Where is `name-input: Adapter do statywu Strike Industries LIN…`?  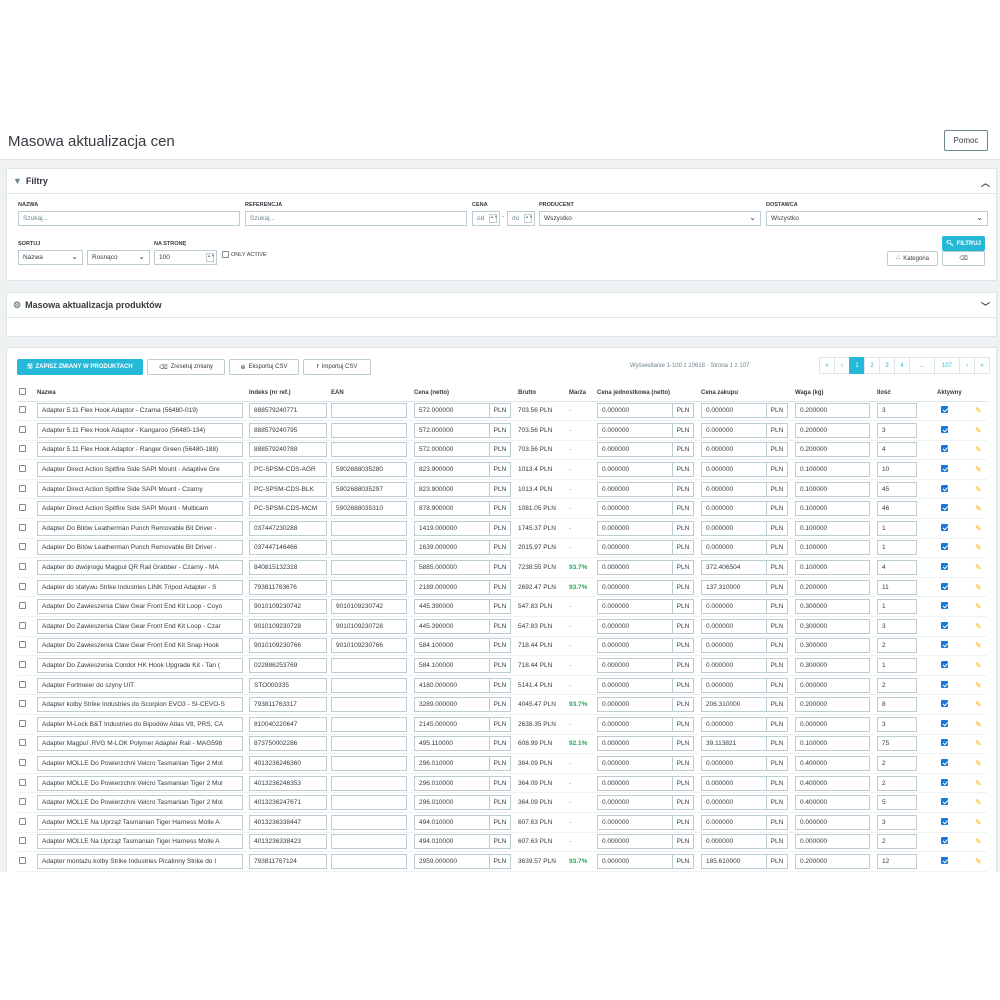
name-input: Adapter do statywu Strike Industries LIN… is located at coordinates (140, 587).